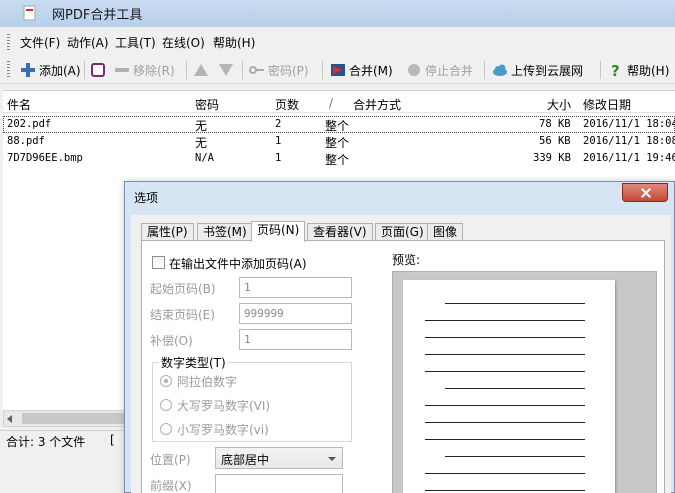  What do you see at coordinates (166, 429) in the screenshot?
I see `lower-roman-radio` at bounding box center [166, 429].